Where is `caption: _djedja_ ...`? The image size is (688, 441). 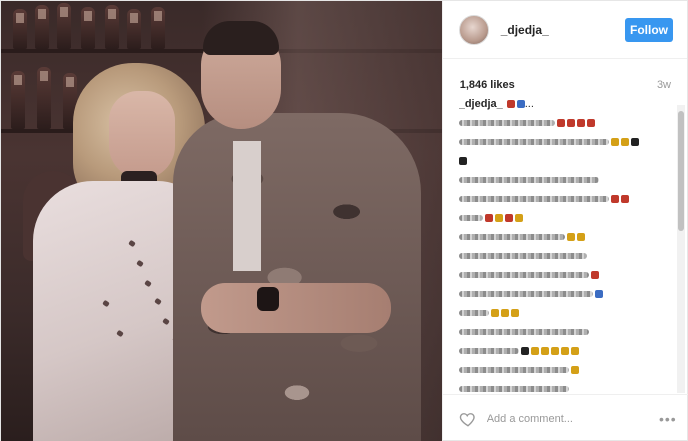
caption: _djedja_ ... is located at coordinates (566, 104).